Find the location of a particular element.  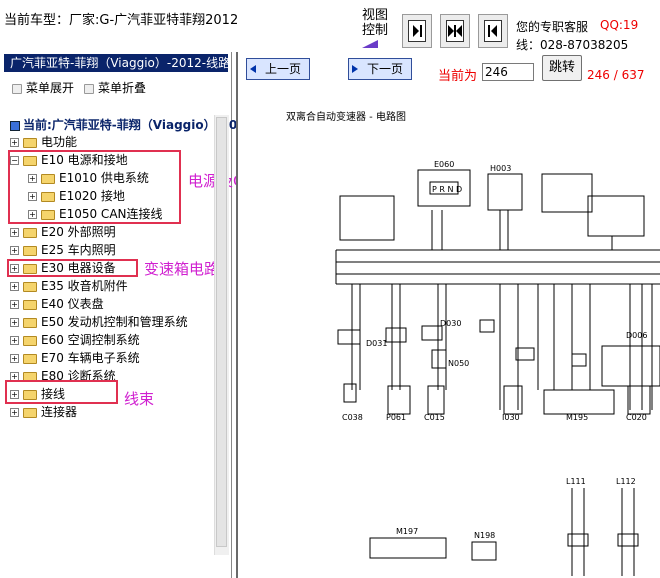

view-first-button is located at coordinates (417, 31).